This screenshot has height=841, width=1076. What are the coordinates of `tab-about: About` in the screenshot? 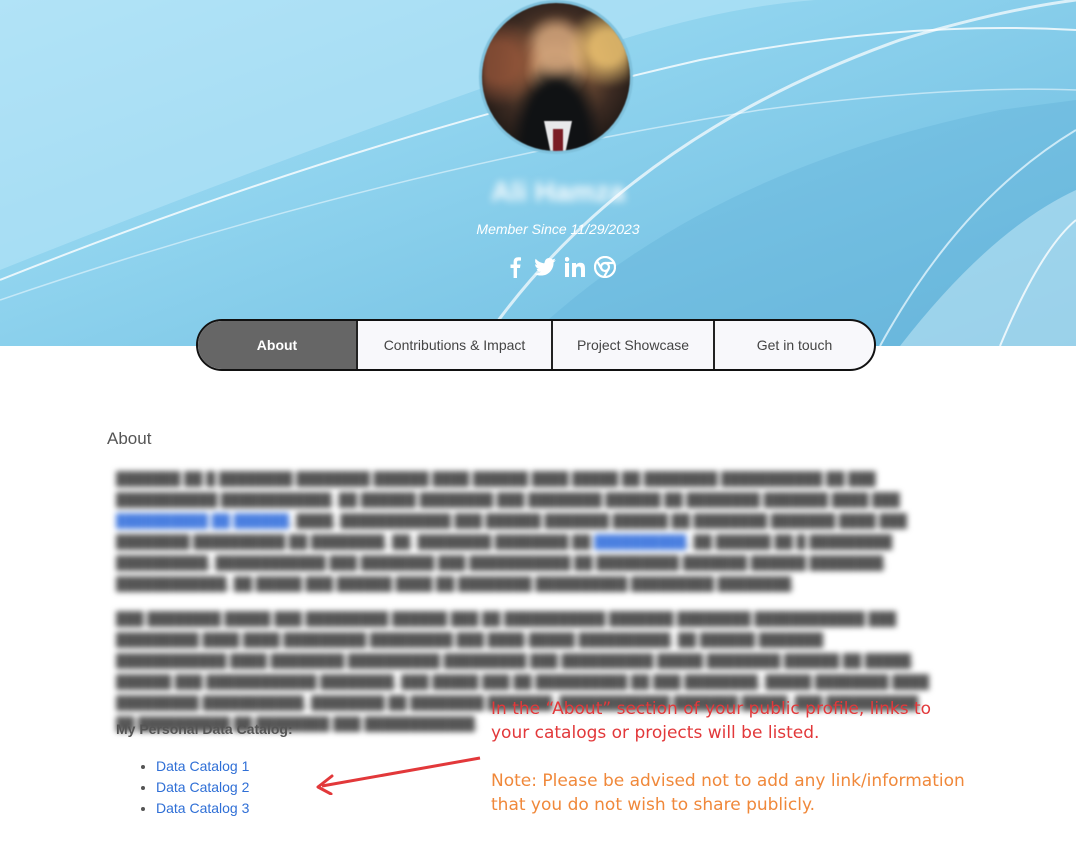 It's located at (278, 345).